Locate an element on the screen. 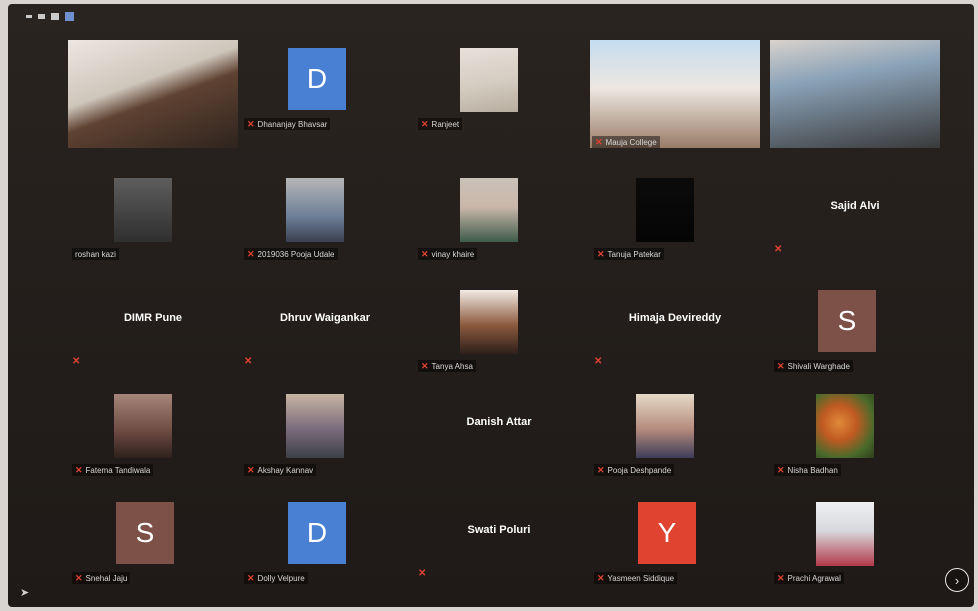  next-page-button: › is located at coordinates (957, 580).